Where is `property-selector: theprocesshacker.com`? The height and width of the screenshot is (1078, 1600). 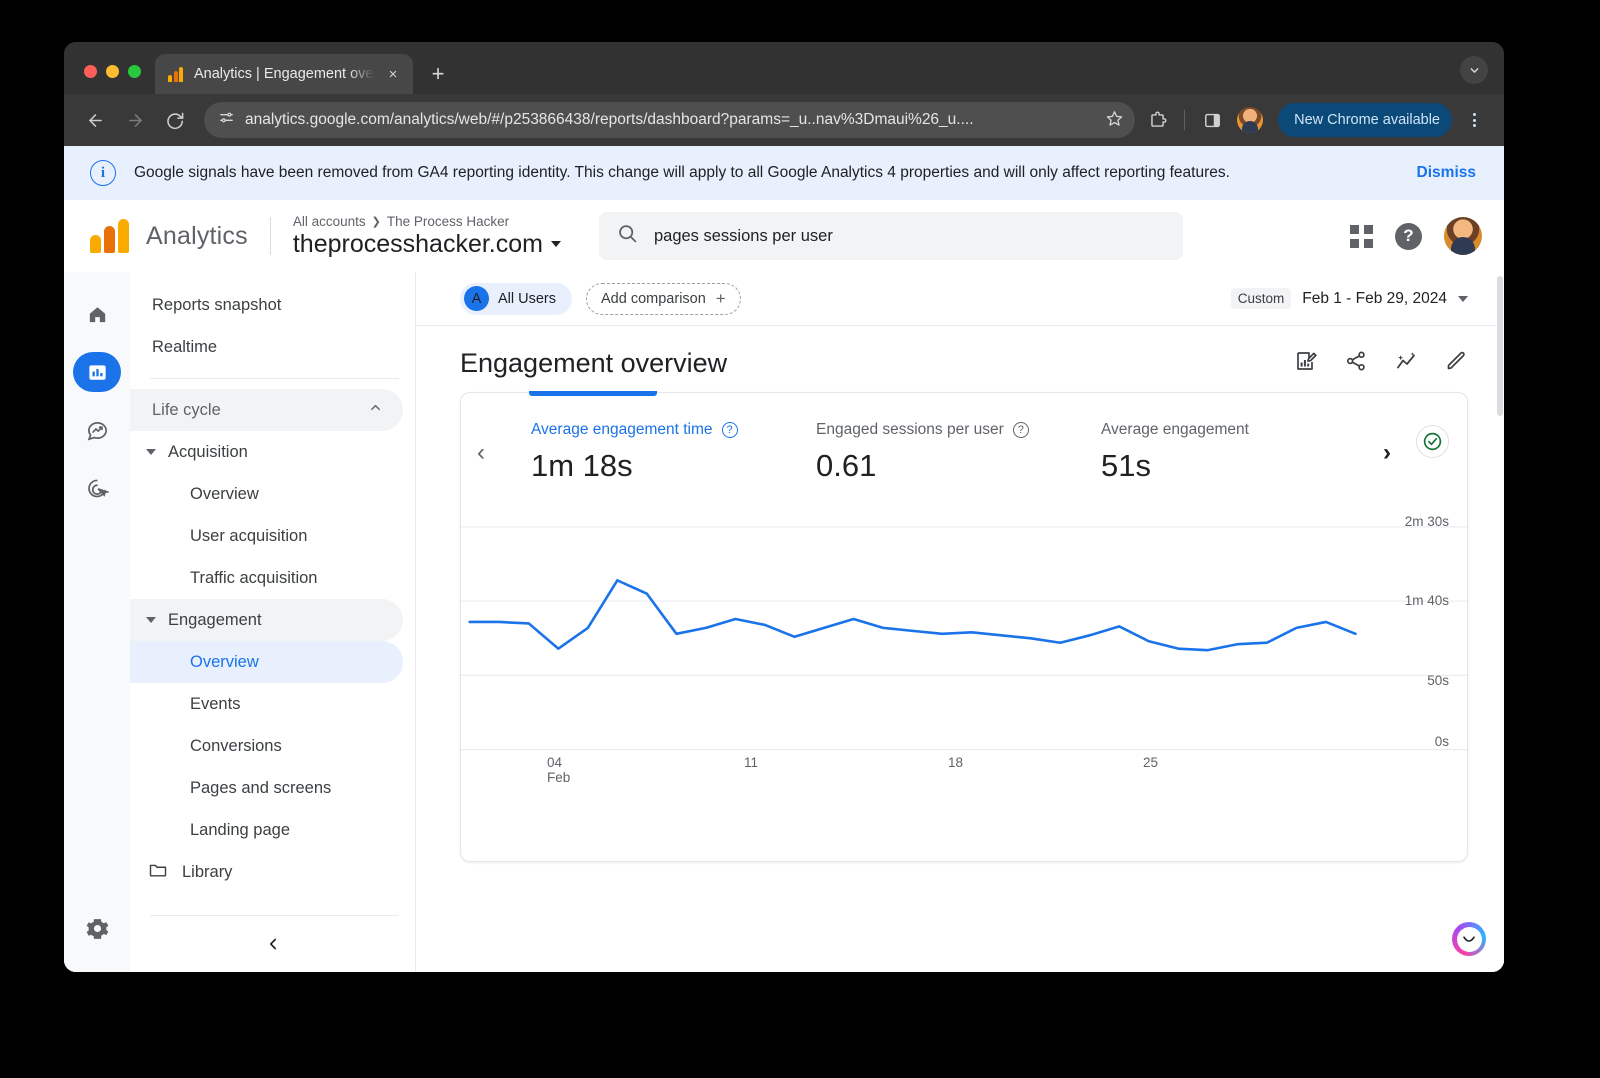
property-selector: theprocesshacker.com is located at coordinates (427, 244).